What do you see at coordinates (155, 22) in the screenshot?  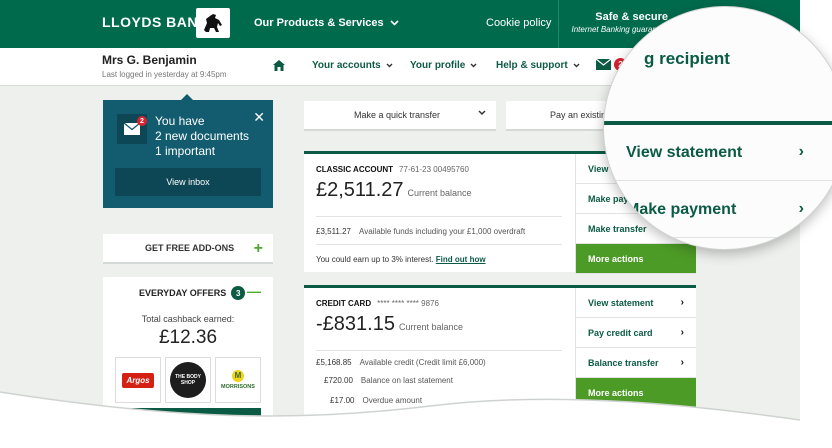 I see `brand-name: LLOYDS BANK` at bounding box center [155, 22].